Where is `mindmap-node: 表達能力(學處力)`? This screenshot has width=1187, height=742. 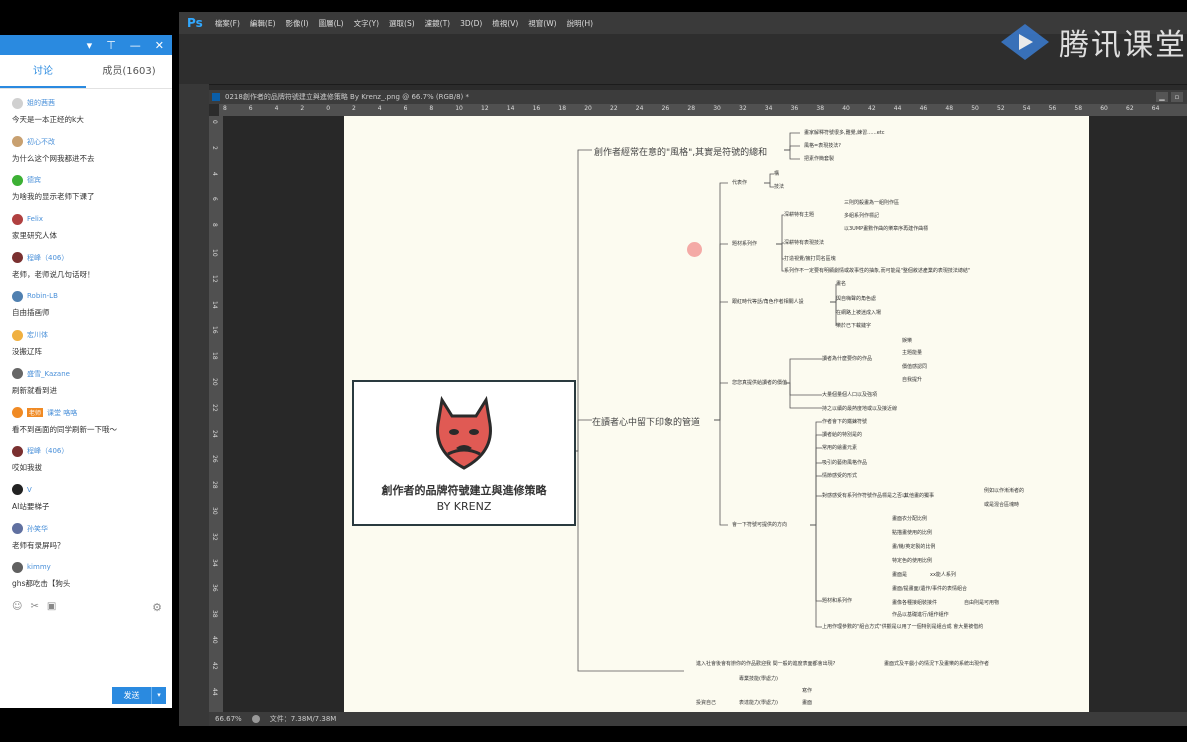
mindmap-node: 表達能力(學處力) is located at coordinates (758, 703).